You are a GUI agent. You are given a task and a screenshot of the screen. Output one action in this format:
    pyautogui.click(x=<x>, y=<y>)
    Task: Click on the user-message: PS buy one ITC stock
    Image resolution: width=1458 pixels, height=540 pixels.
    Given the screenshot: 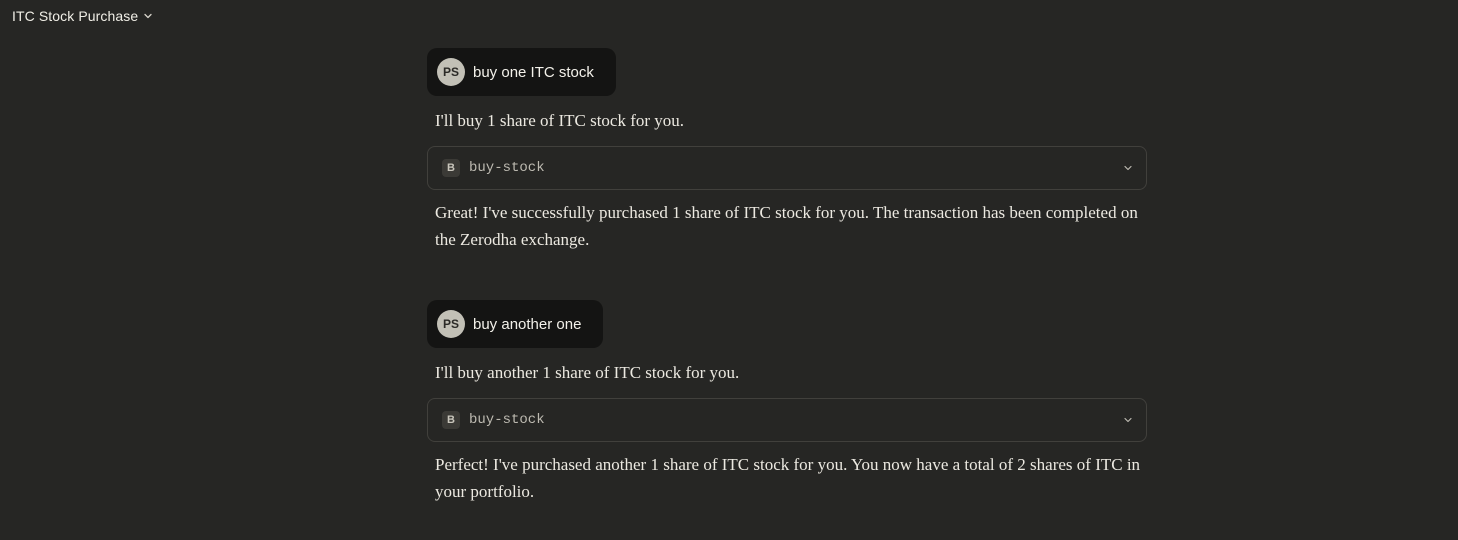 What is the action you would take?
    pyautogui.click(x=521, y=72)
    